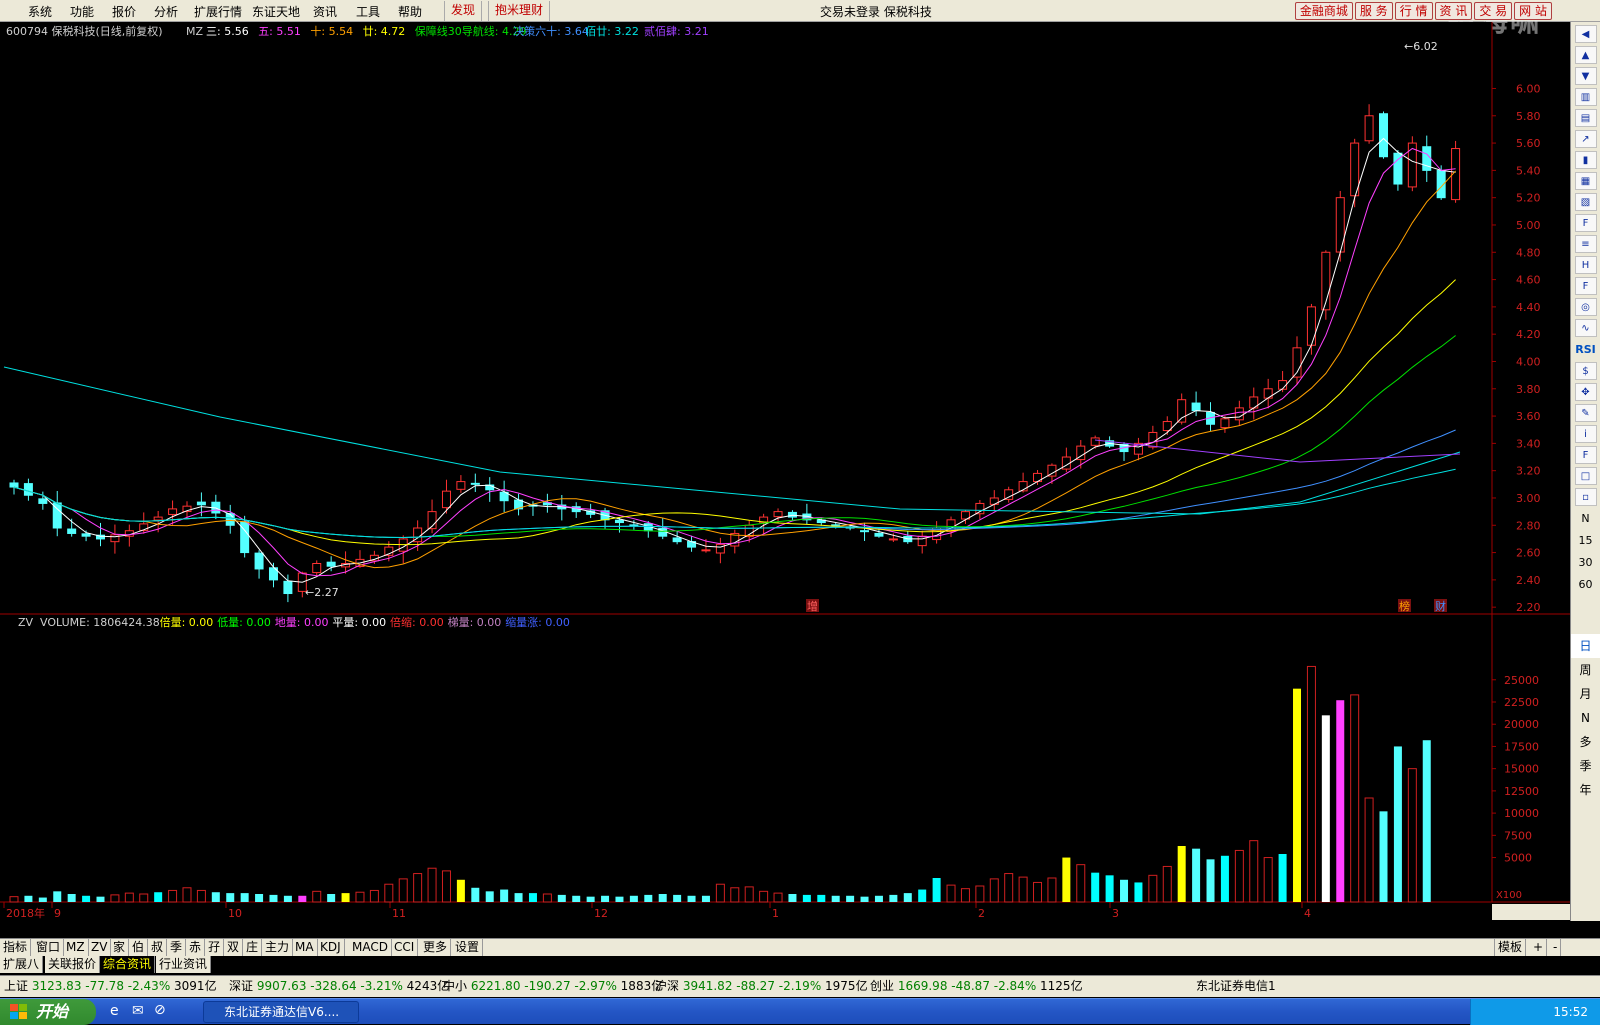 This screenshot has height=1025, width=1600. Describe the element at coordinates (846, 986) in the screenshot. I see `ticker-amount: 1975亿` at that location.